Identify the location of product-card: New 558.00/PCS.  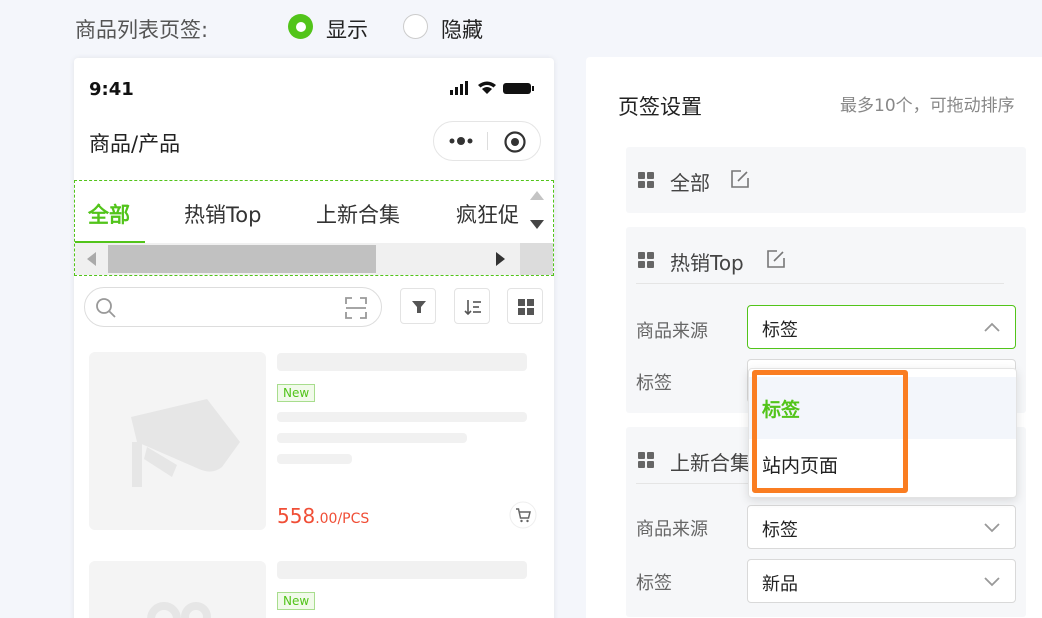
(314, 443).